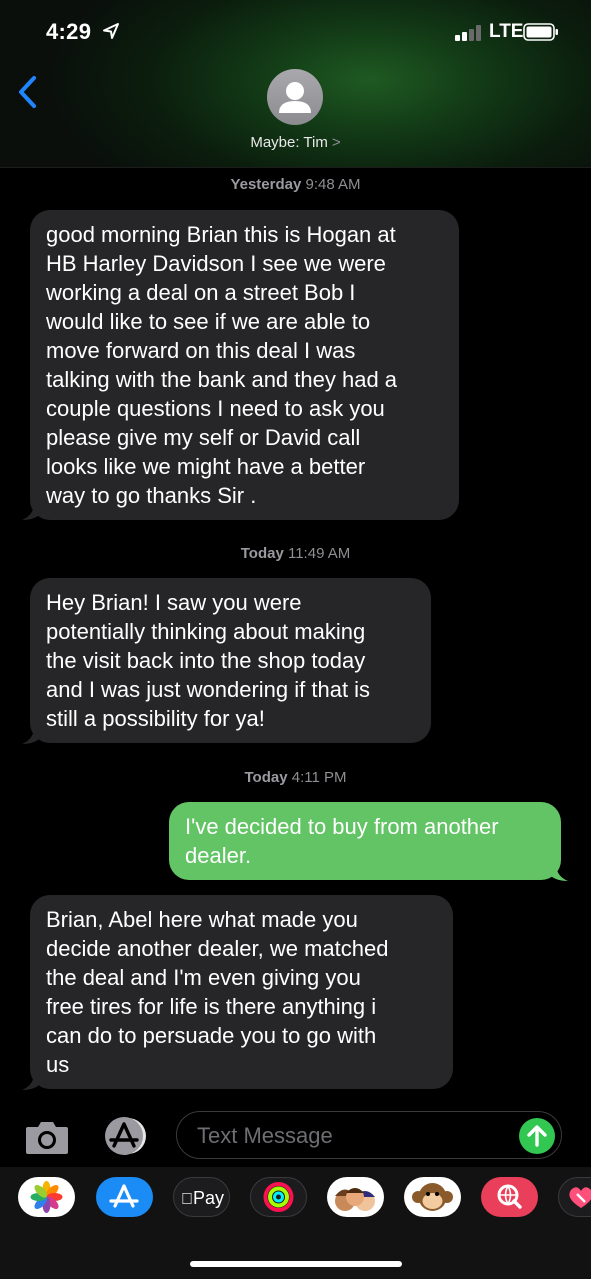 The height and width of the screenshot is (1279, 591). What do you see at coordinates (221, 234) in the screenshot?
I see `message-line: good morning Brian this is Hogan at` at bounding box center [221, 234].